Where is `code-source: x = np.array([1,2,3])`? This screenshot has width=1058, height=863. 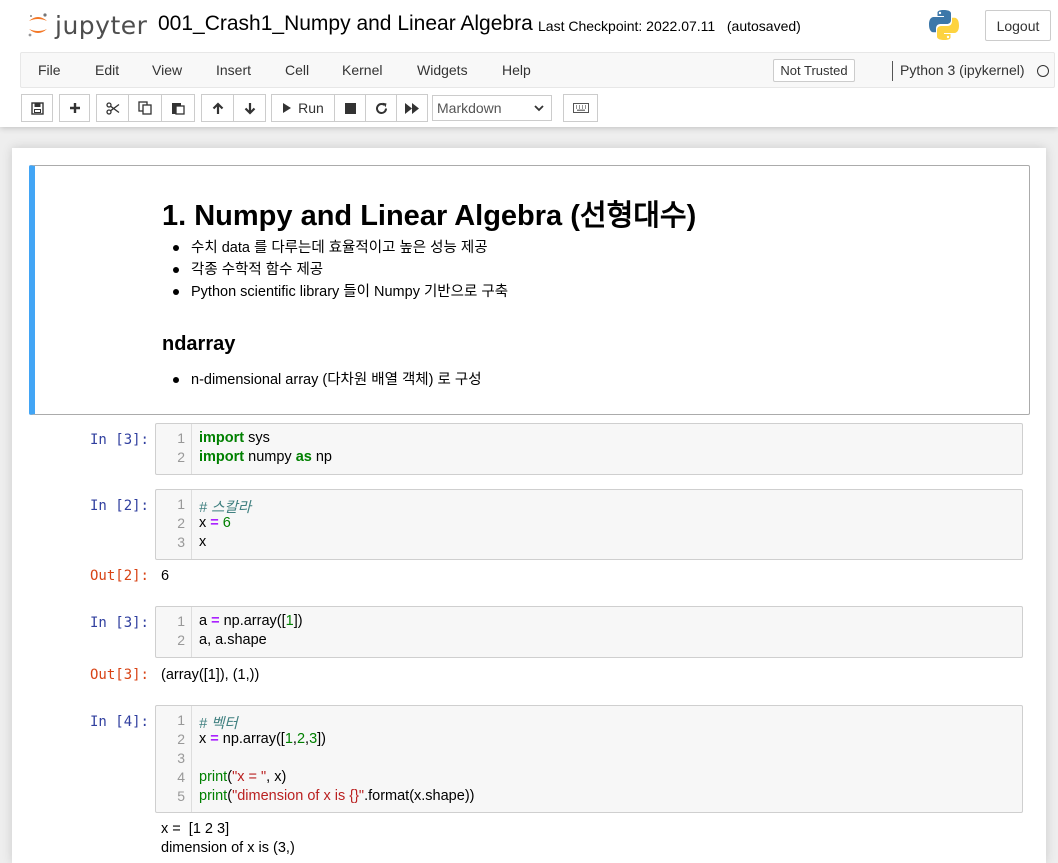 code-source: x = np.array([1,2,3]) is located at coordinates (262, 739).